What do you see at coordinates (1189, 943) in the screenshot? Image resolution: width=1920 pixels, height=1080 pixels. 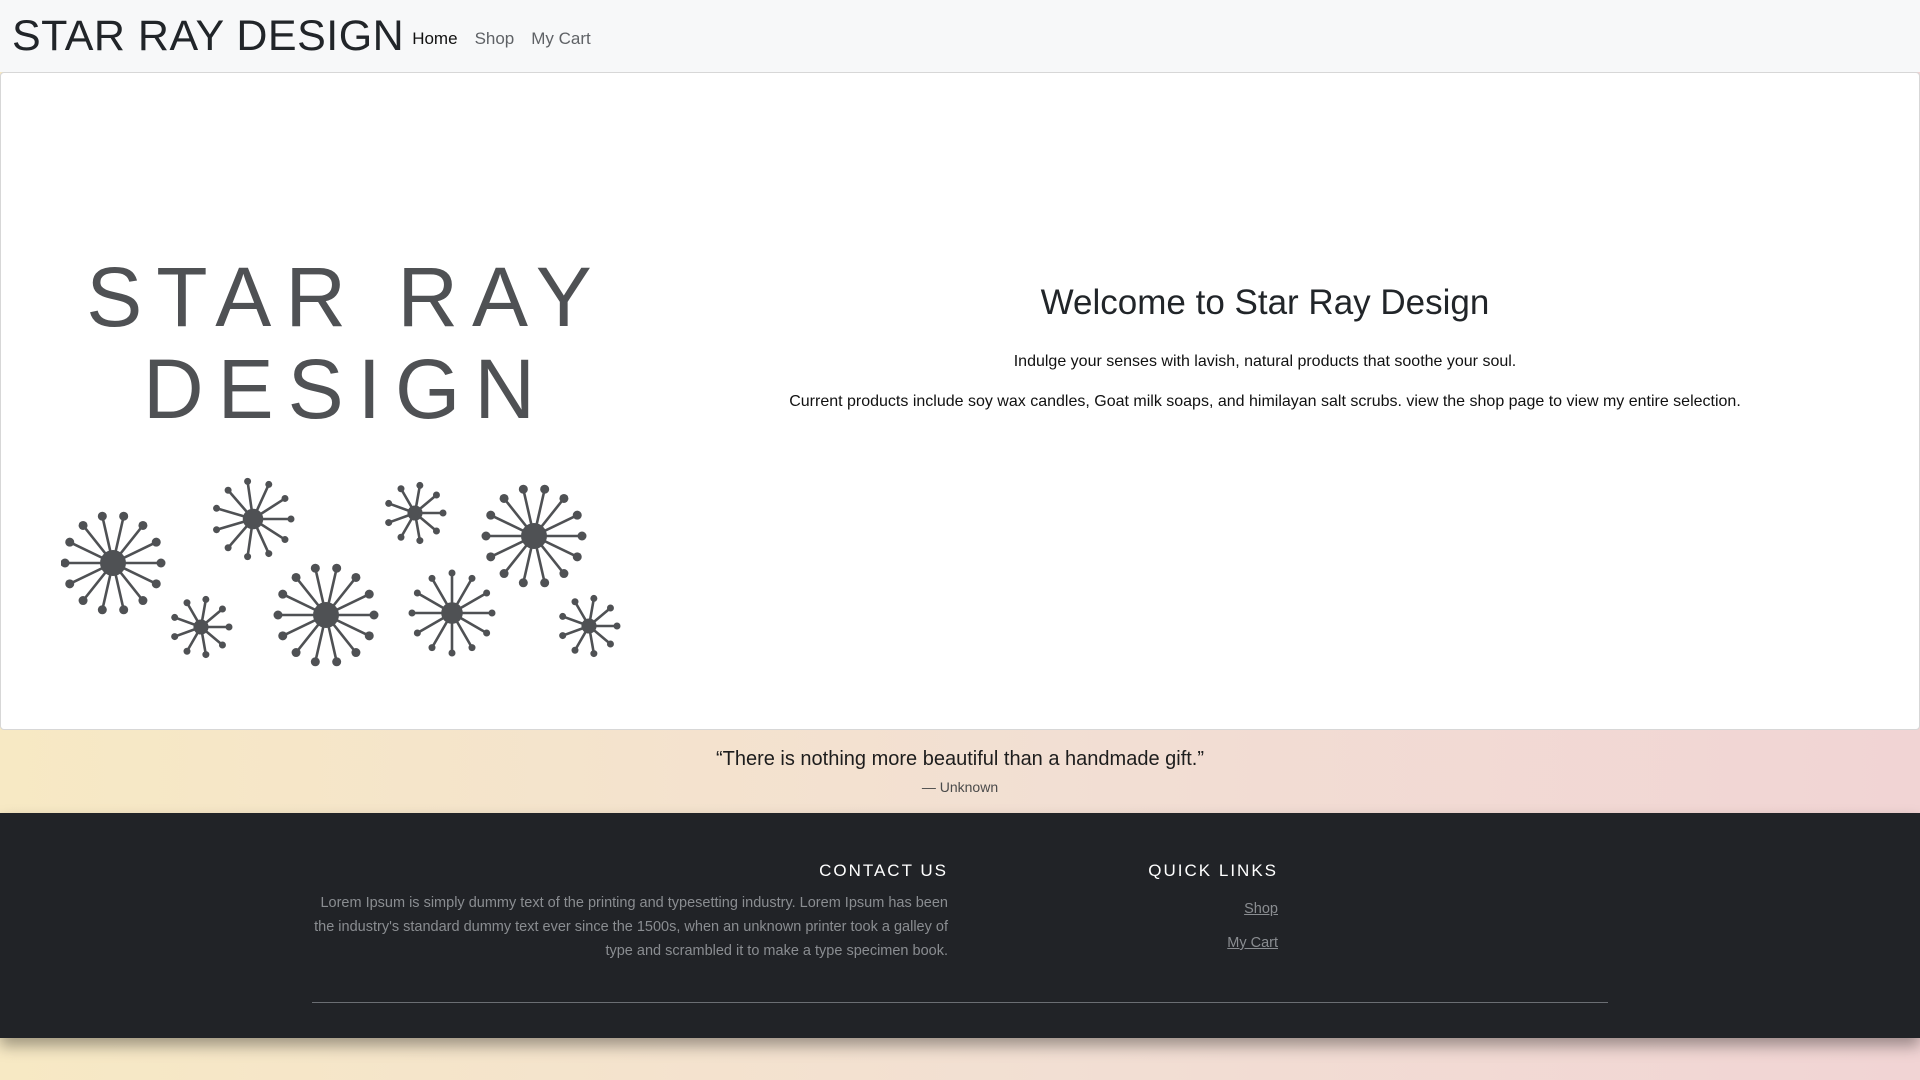 I see `footer-link-my-cart: My Cart` at bounding box center [1189, 943].